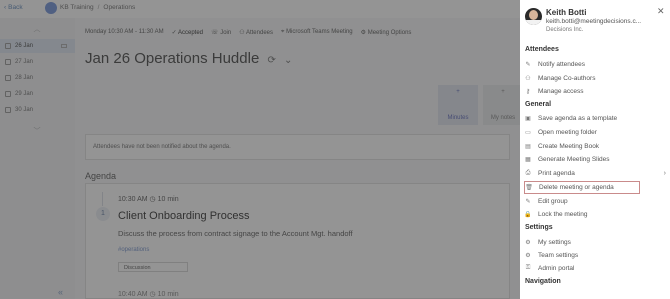  Describe the element at coordinates (554, 242) in the screenshot. I see `menu-item-label: My settings` at that location.